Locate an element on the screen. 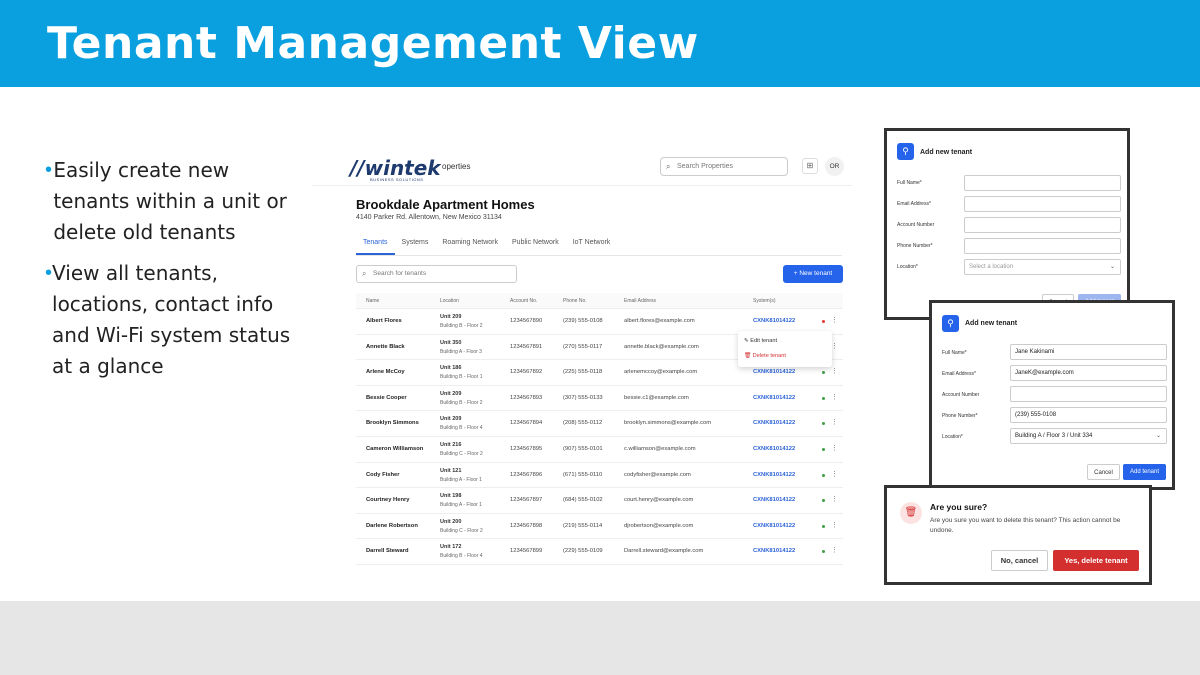 This screenshot has width=1200, height=675. column-header: Email Address is located at coordinates (640, 301).